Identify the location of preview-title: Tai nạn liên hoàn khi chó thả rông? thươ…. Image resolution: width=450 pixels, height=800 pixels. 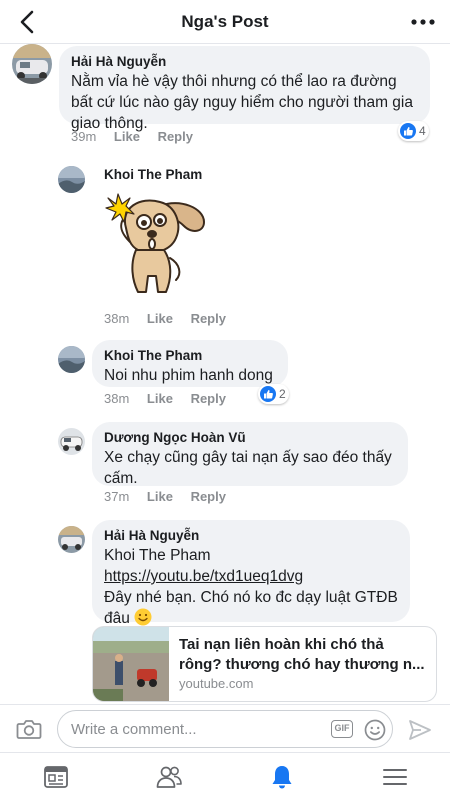
(302, 655).